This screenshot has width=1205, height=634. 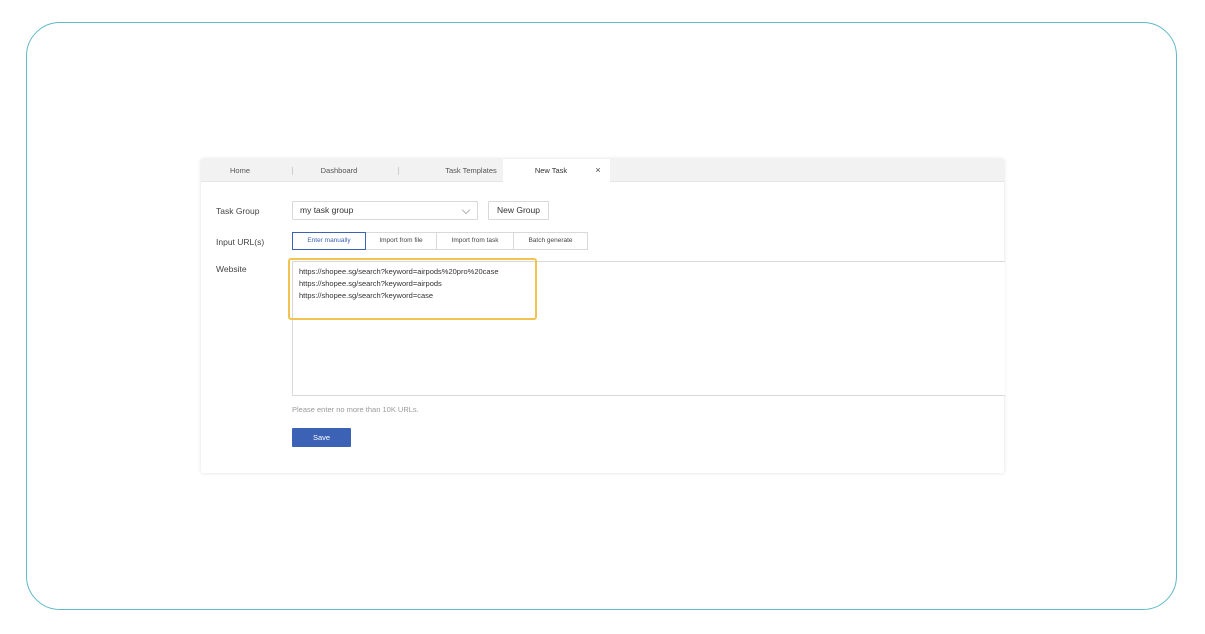 I want to click on url-limit-hint: Please enter no more than 10K URLs., so click(x=355, y=409).